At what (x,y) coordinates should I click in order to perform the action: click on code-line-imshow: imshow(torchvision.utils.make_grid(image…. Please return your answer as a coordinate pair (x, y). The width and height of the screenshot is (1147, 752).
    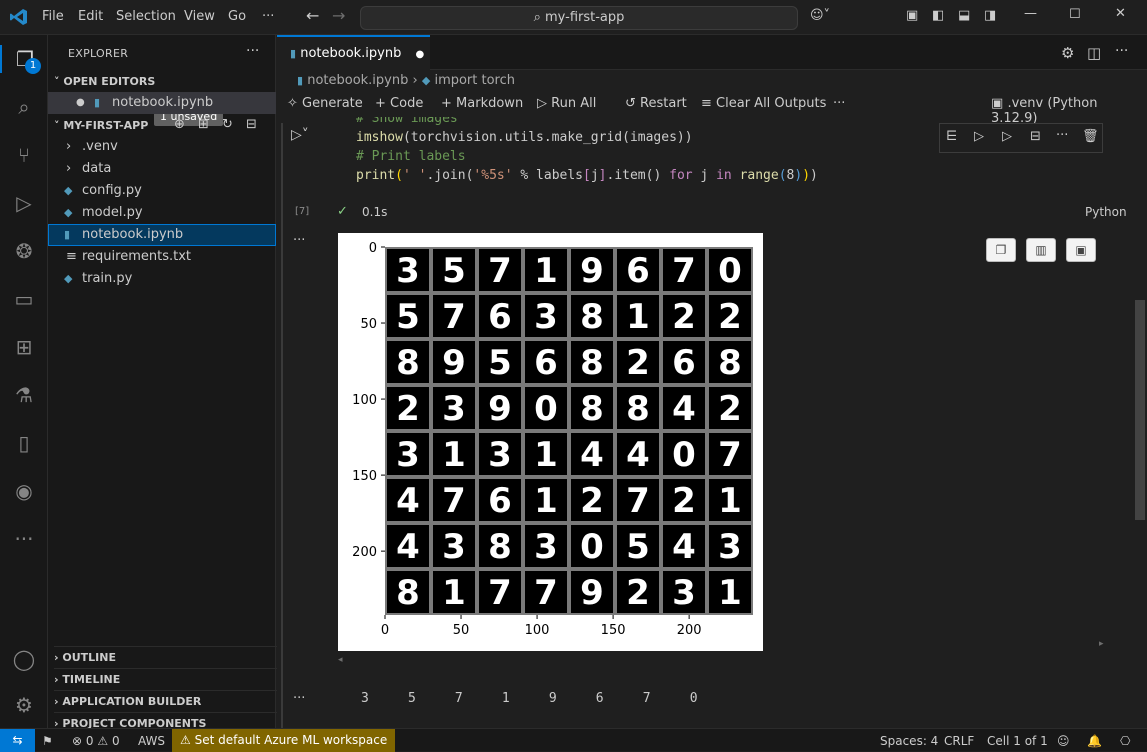
    Looking at the image, I should click on (524, 137).